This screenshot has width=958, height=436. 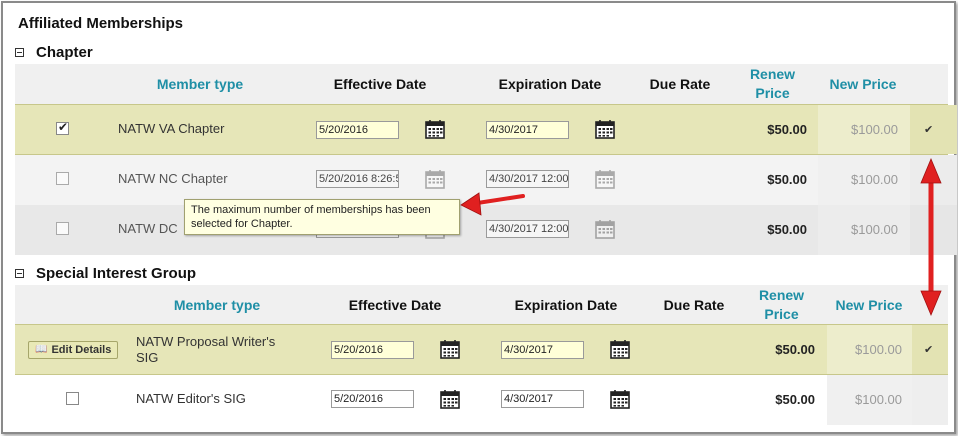 What do you see at coordinates (191, 398) in the screenshot?
I see `member-name: NATW Editor's SIG` at bounding box center [191, 398].